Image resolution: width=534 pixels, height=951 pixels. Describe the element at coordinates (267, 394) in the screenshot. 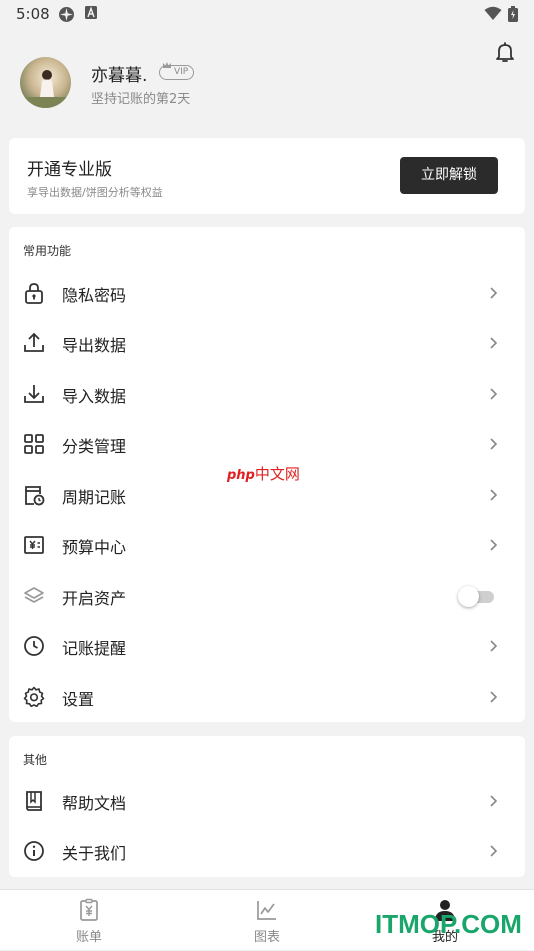

I see `menu-item-import-data: 导入数据` at that location.